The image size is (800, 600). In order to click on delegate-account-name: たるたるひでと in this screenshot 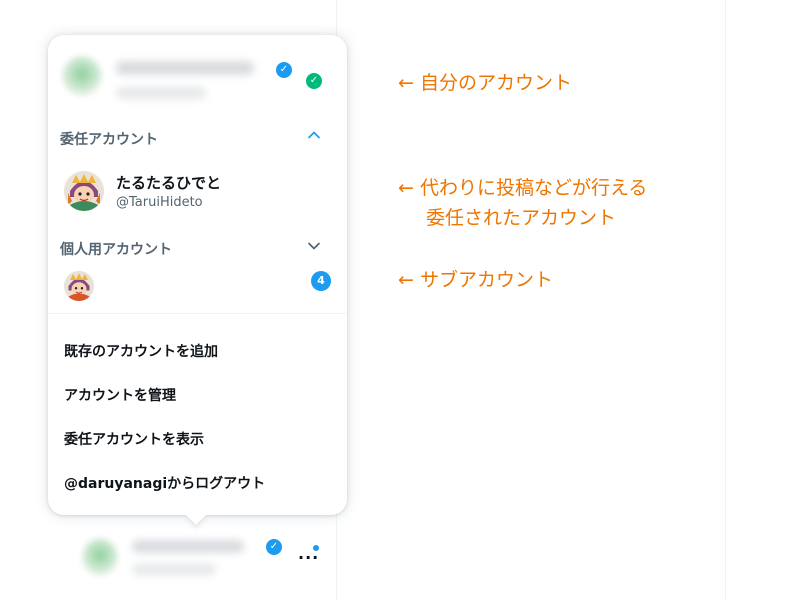, I will do `click(169, 183)`.